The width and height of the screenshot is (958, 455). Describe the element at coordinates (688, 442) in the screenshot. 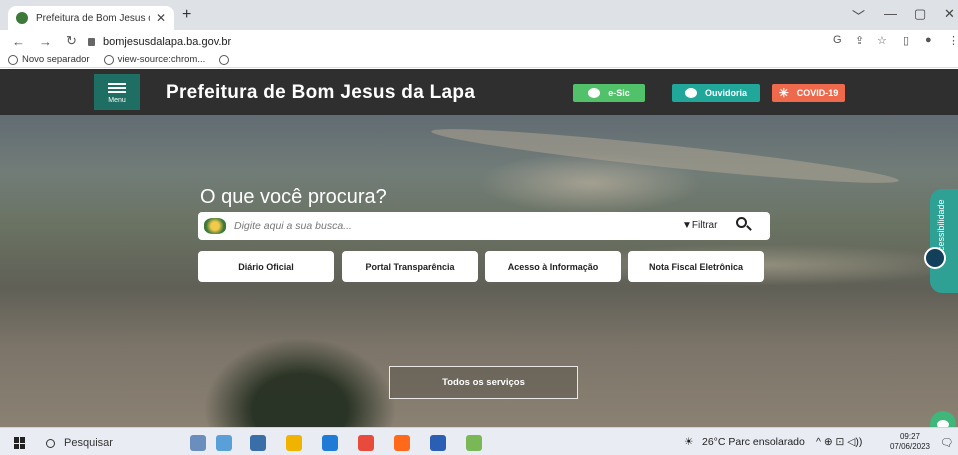

I see `weather-sun-icon: ☀` at that location.